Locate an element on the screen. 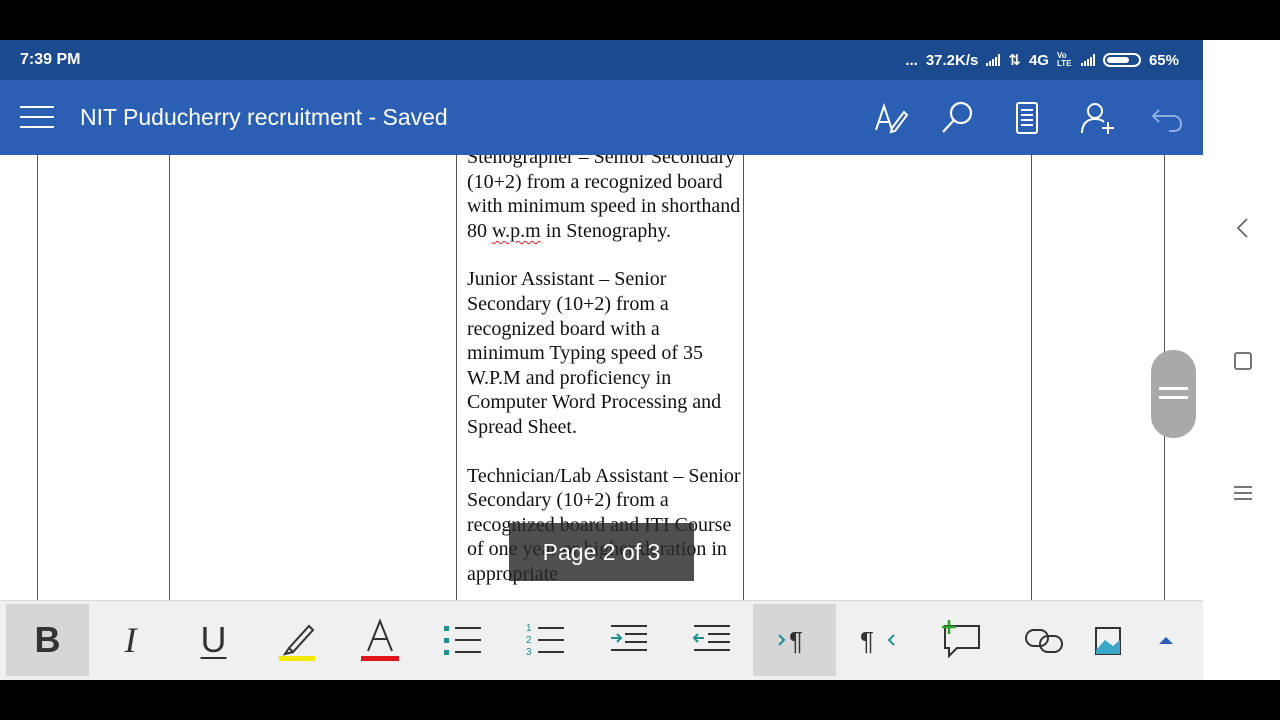 Image resolution: width=1280 pixels, height=720 pixels. network-type: 4G is located at coordinates (1038, 60).